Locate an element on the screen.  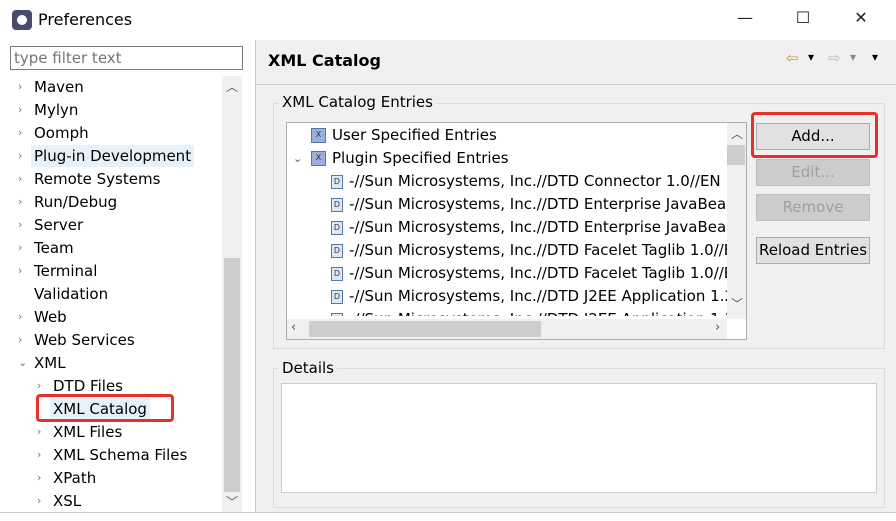
back-menu-icon: ▾ is located at coordinates (811, 57).